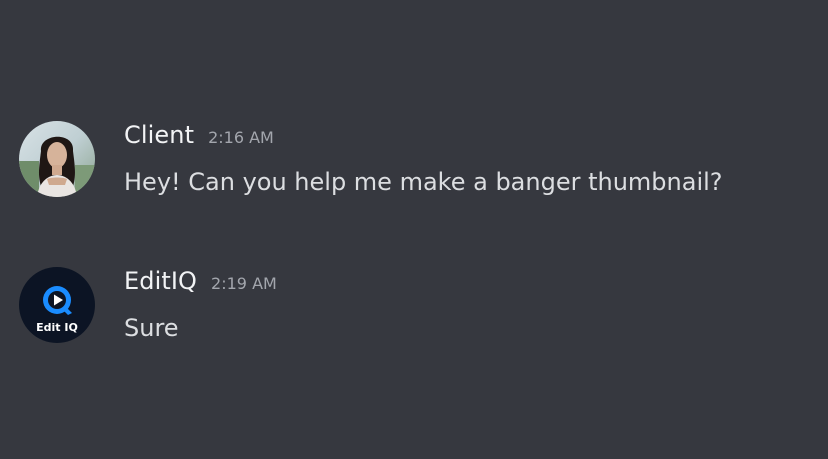 Image resolution: width=828 pixels, height=459 pixels. I want to click on timestamp: 2:19 AM, so click(244, 283).